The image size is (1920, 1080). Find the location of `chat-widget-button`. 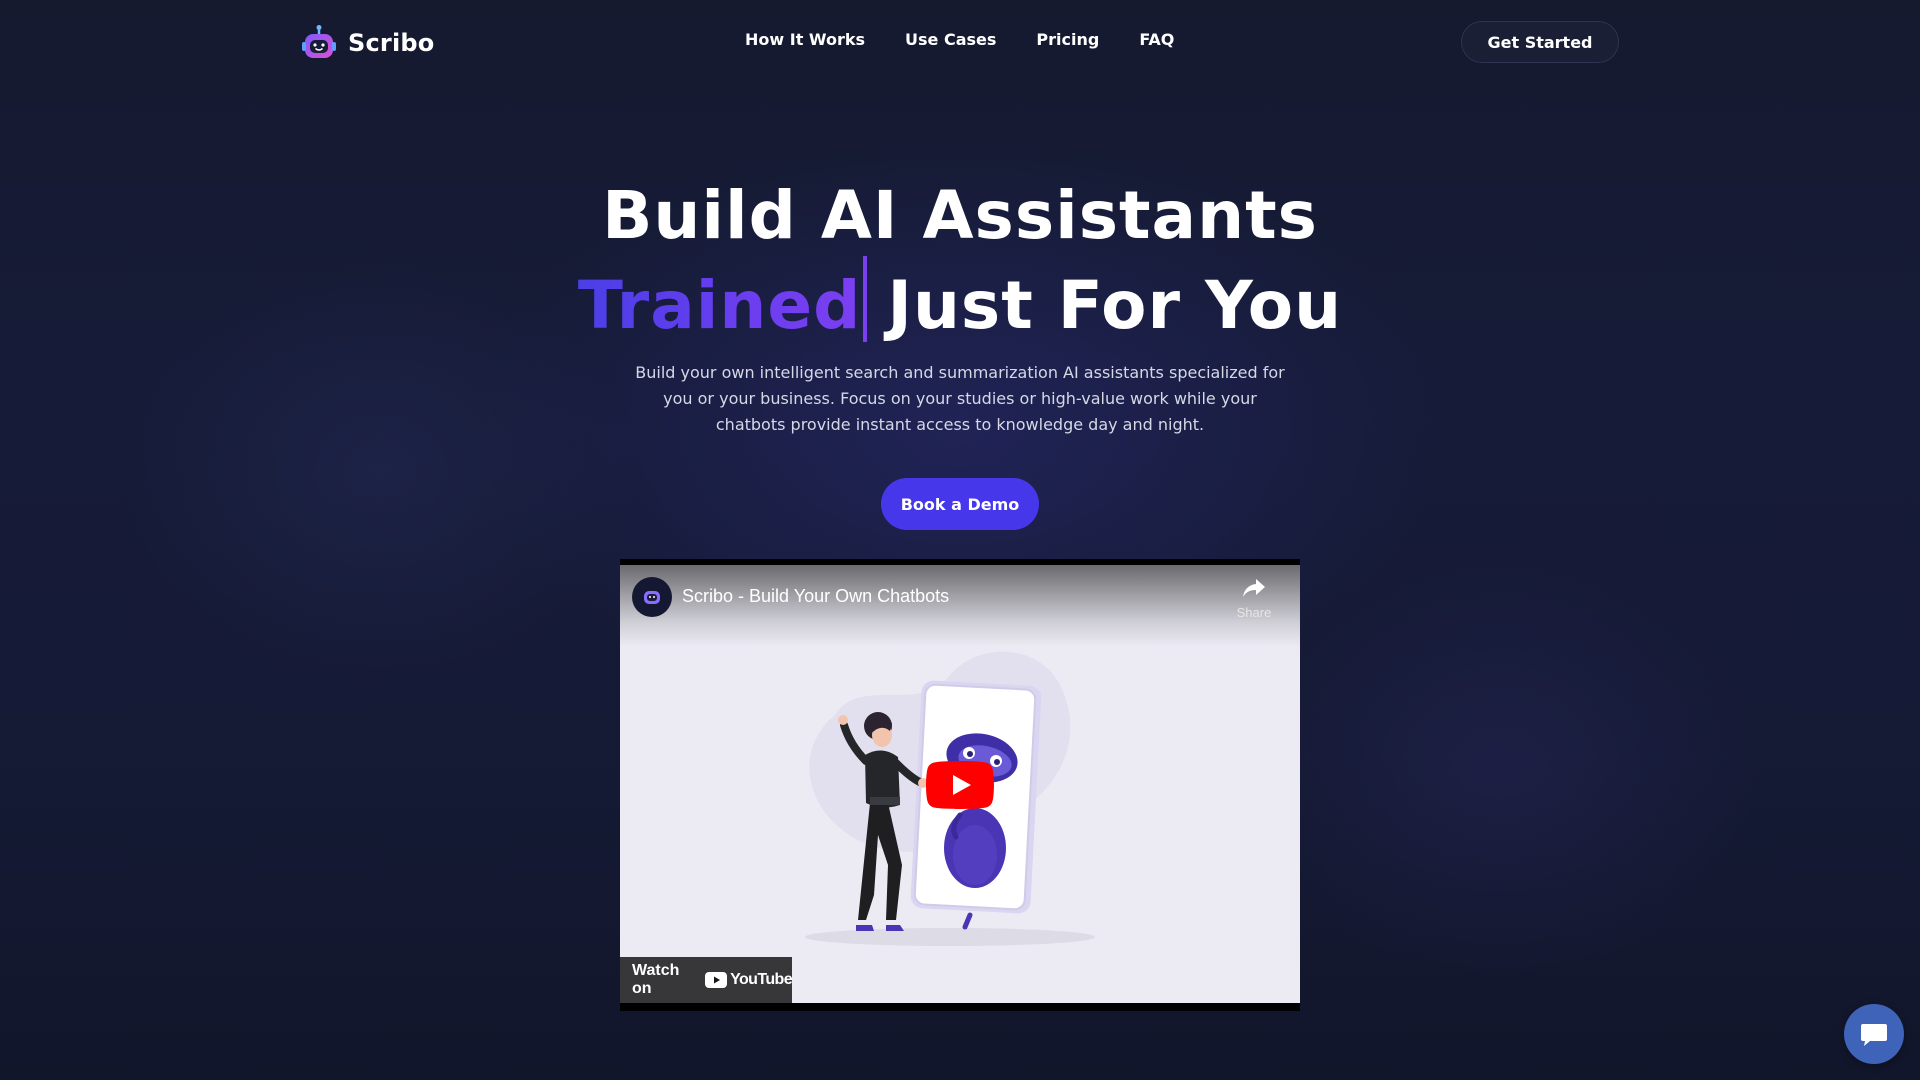

chat-widget-button is located at coordinates (1874, 1034).